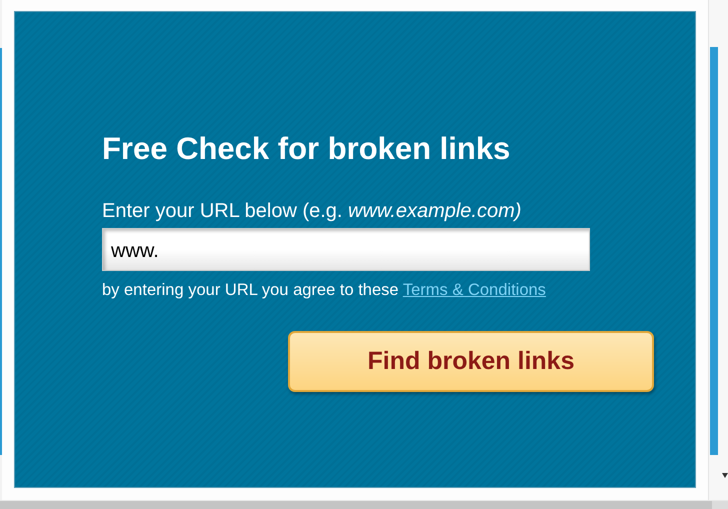  Describe the element at coordinates (346, 249) in the screenshot. I see `url-input-field: www.` at that location.